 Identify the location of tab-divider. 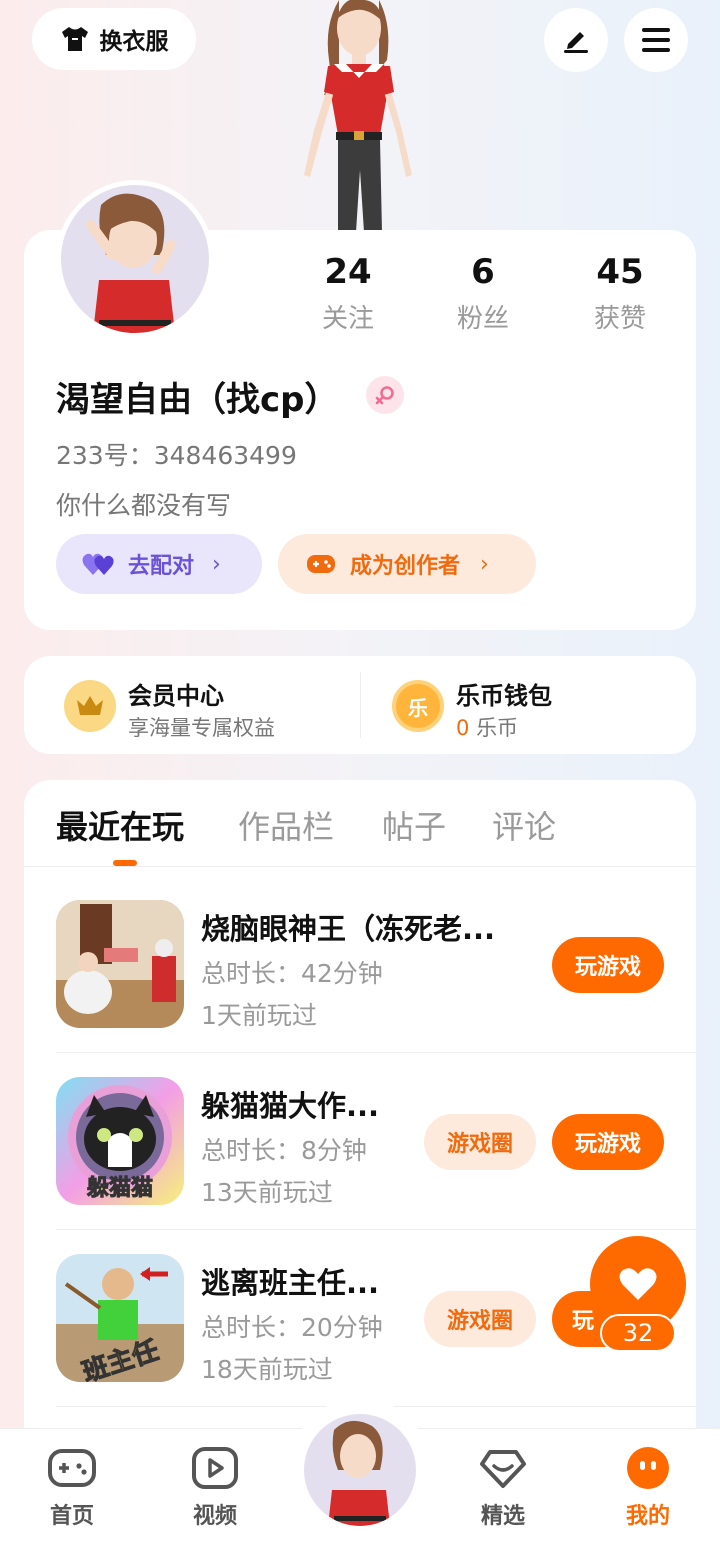
(360, 866).